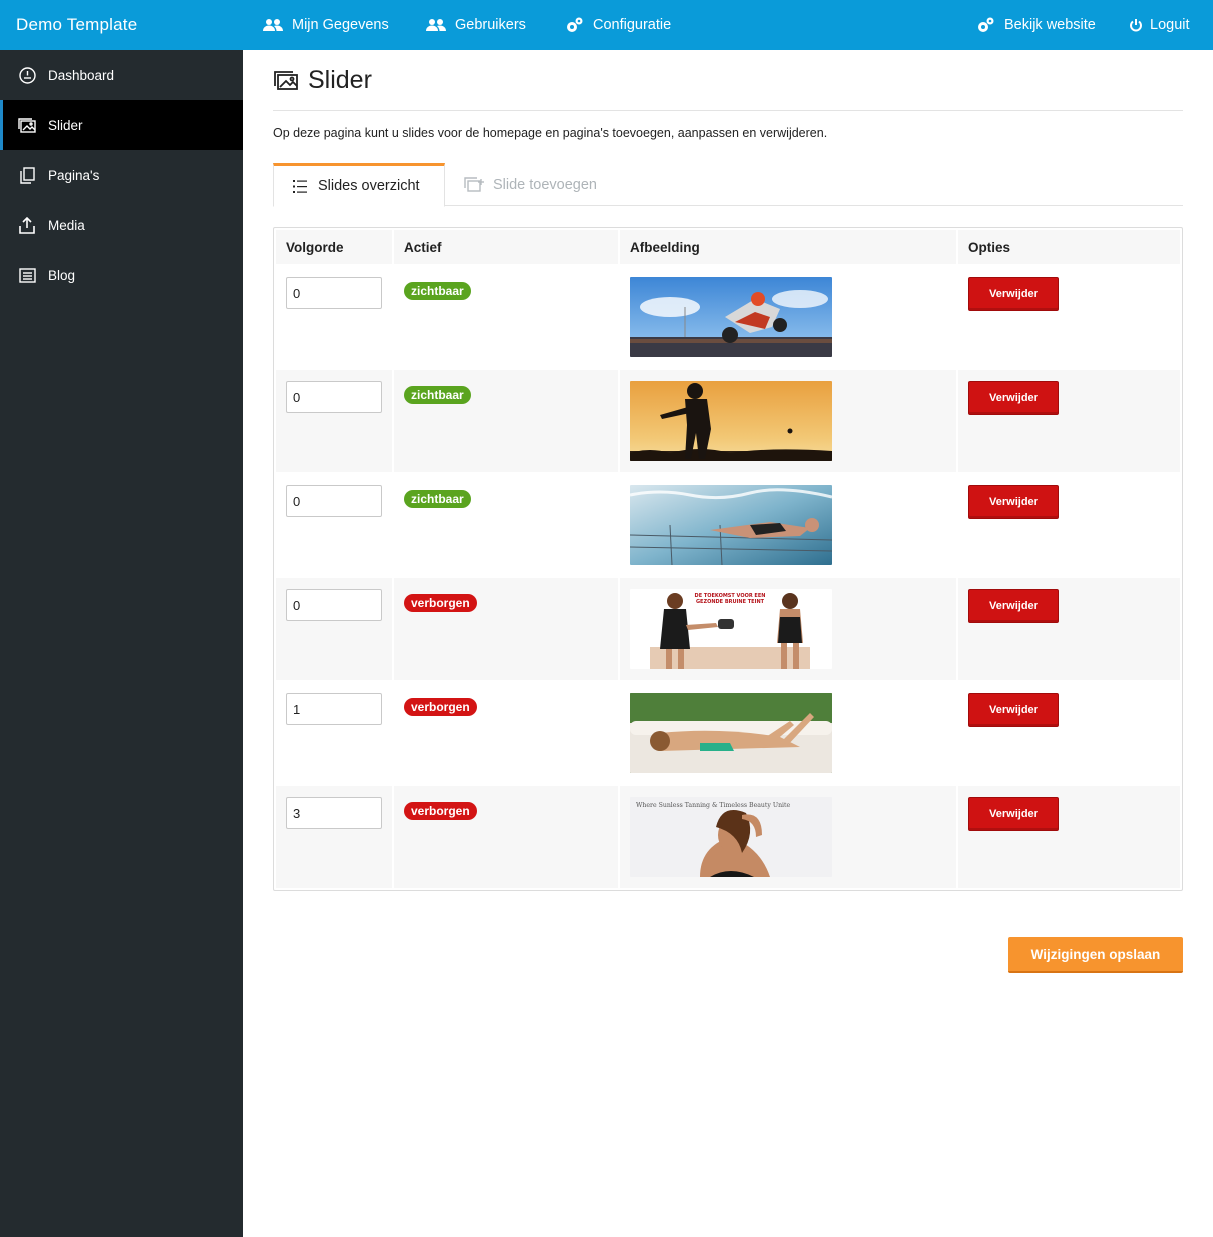 Image resolution: width=1213 pixels, height=1237 pixels. I want to click on gears-icon, so click(574, 25).